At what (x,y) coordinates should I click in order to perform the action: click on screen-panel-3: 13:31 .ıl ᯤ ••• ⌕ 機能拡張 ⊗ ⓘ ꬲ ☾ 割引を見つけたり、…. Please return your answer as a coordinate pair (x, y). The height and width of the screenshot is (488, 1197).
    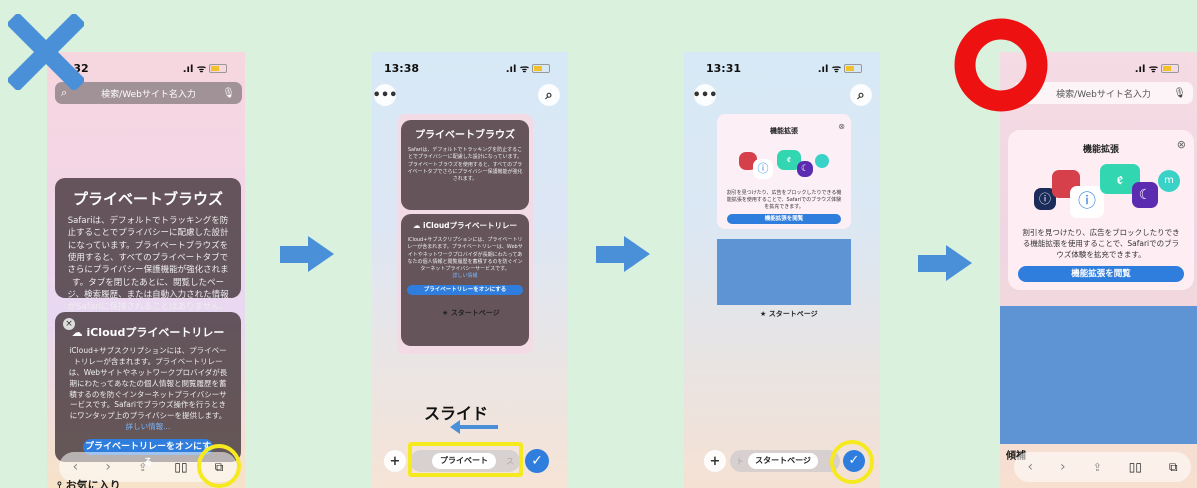
    Looking at the image, I should click on (782, 270).